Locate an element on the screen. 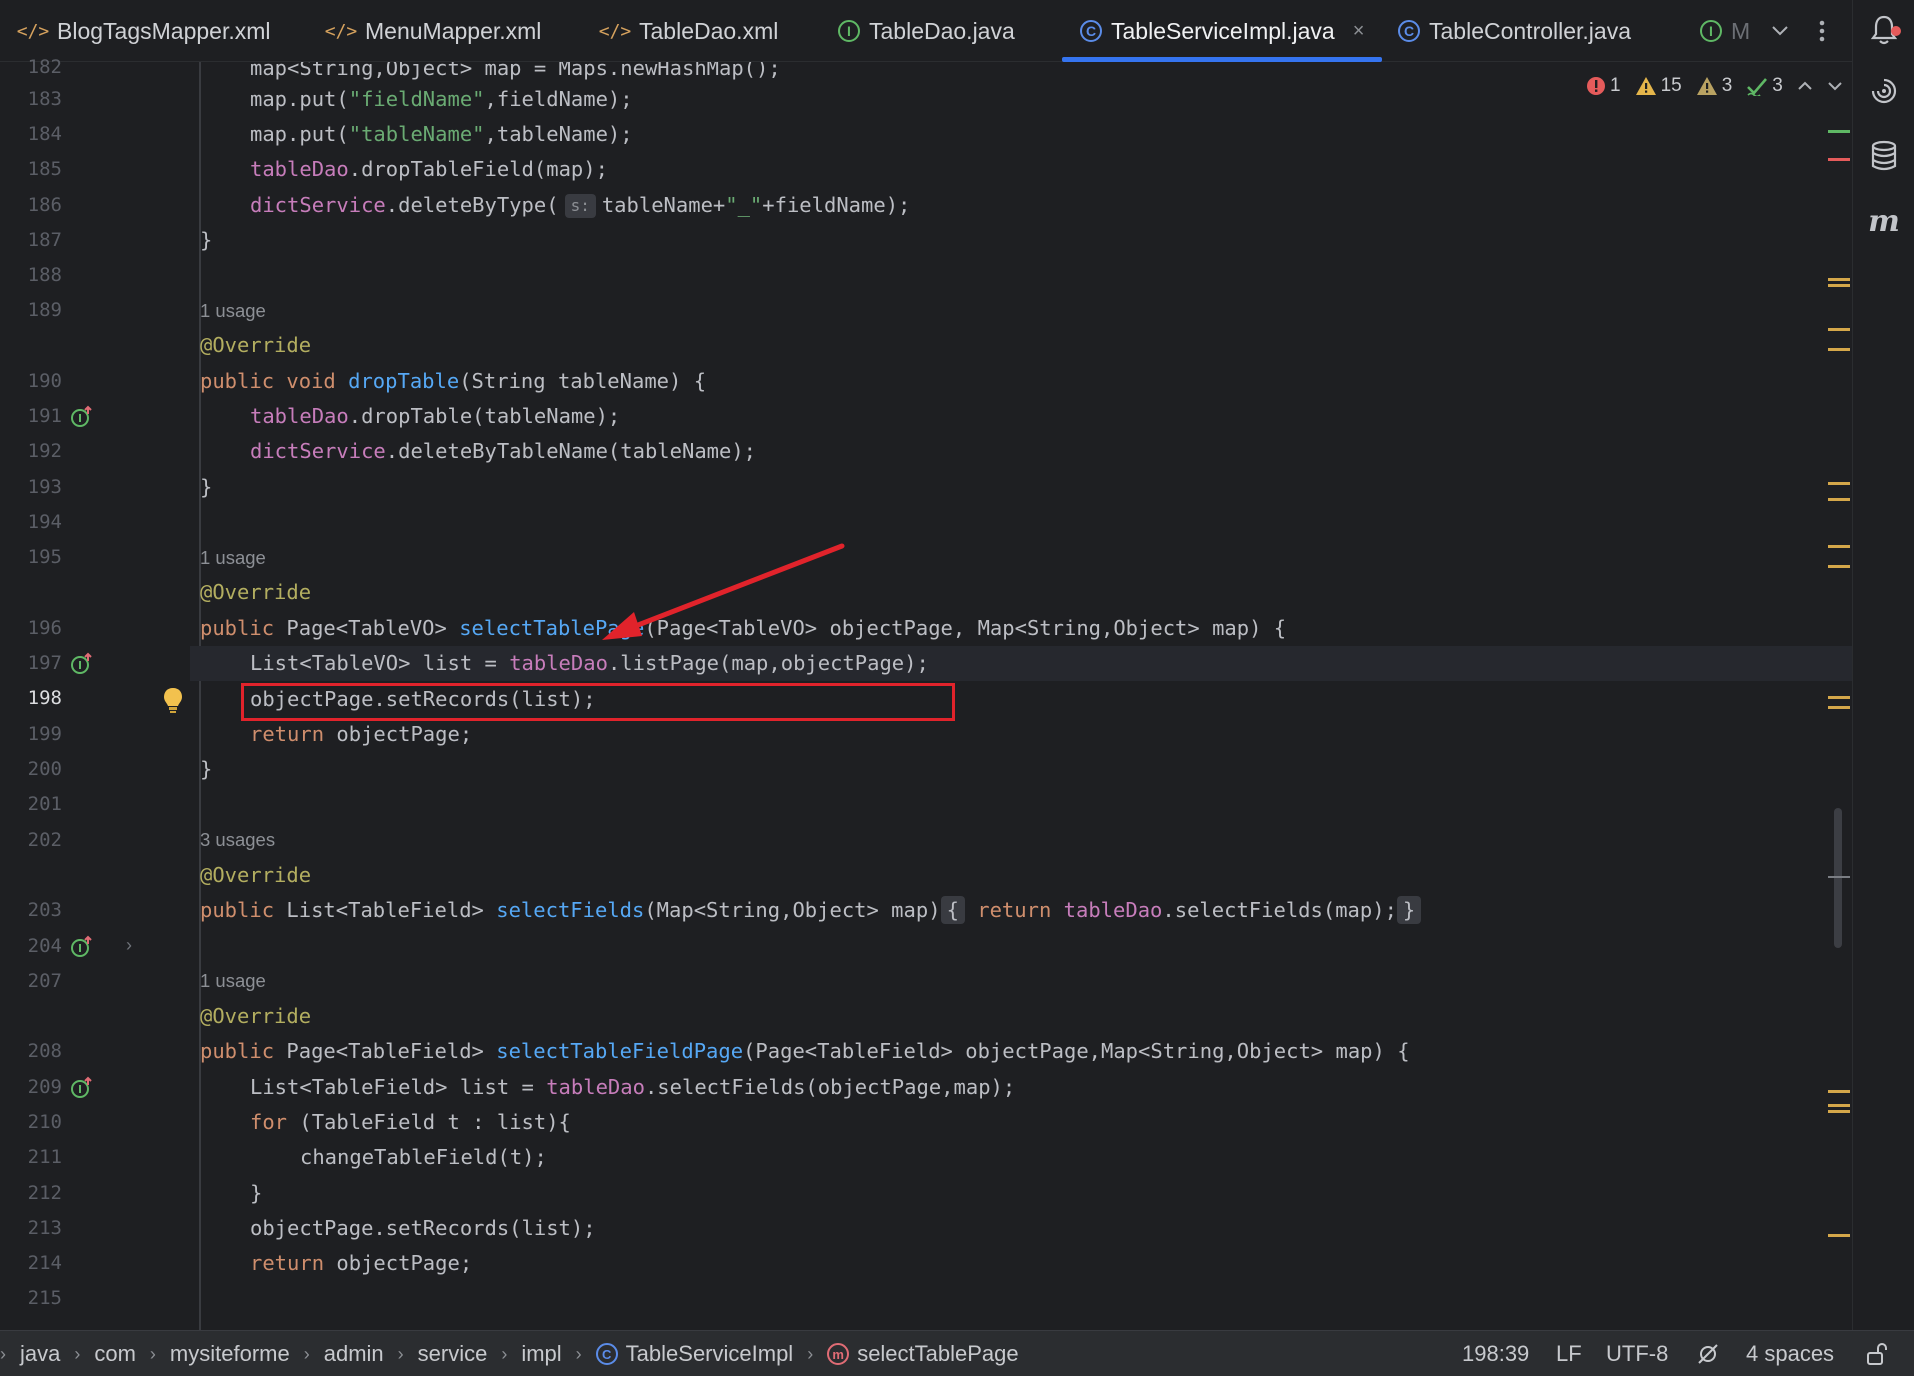  code-line-196: @Override is located at coordinates (1021, 592).